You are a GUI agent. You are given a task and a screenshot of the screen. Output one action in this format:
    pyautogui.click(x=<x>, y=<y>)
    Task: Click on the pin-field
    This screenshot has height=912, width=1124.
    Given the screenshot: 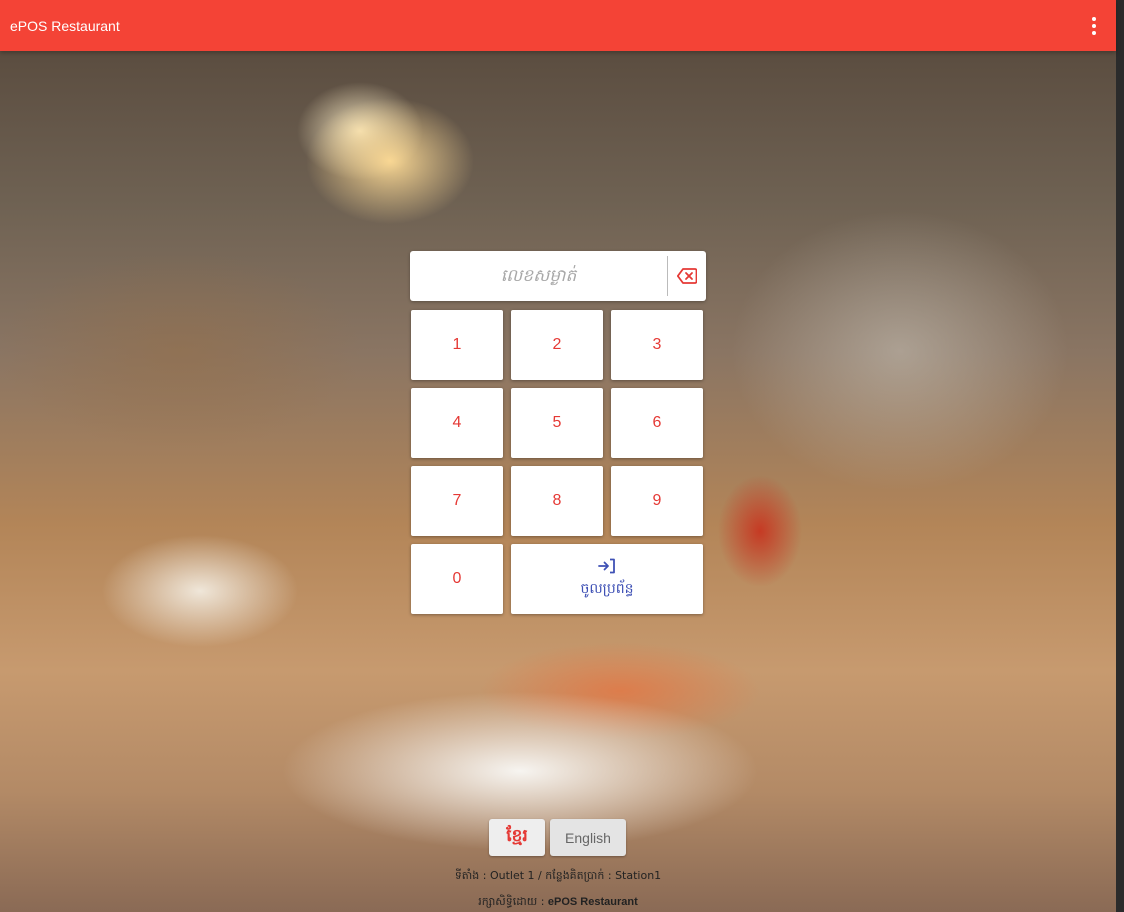 What is the action you would take?
    pyautogui.click(x=558, y=276)
    